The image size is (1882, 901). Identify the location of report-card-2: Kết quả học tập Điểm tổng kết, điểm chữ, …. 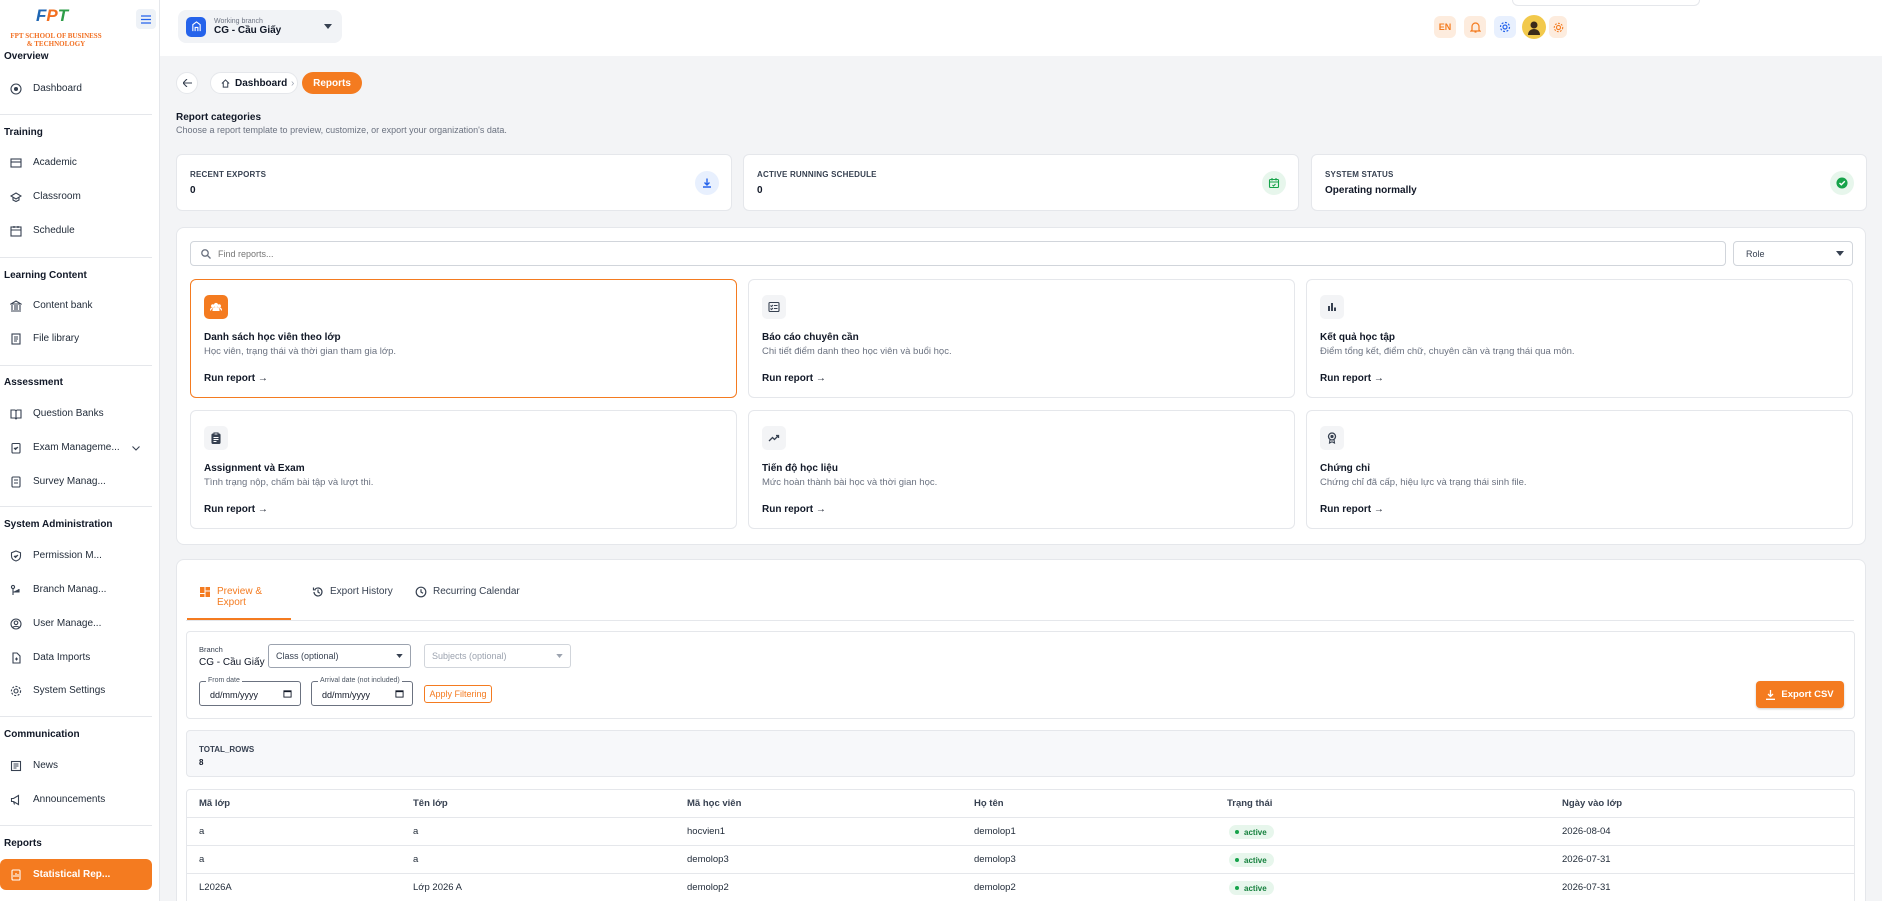
(1579, 338).